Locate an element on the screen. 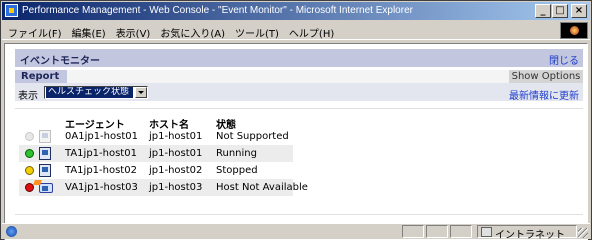  window-controls: _ □ × is located at coordinates (560, 11).